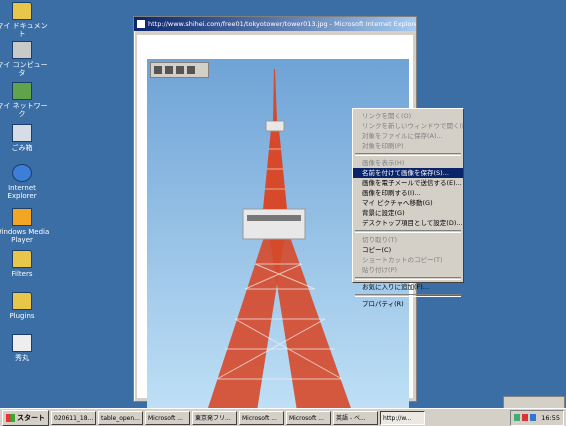 This screenshot has width=566, height=426. What do you see at coordinates (408, 250) in the screenshot?
I see `context-menu-item: コピー(C)` at bounding box center [408, 250].